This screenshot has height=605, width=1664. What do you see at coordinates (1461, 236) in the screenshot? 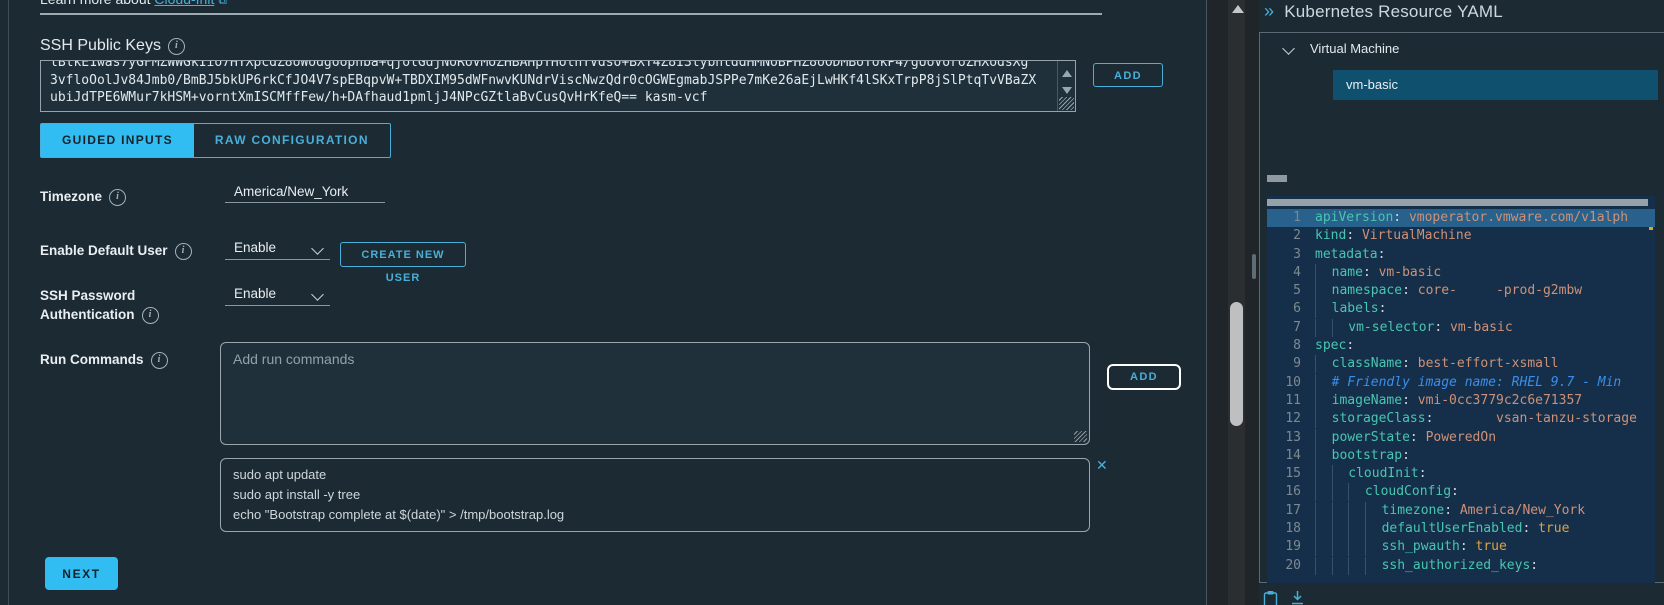
I see `code-line: 2 kind: VirtualMachine` at bounding box center [1461, 236].